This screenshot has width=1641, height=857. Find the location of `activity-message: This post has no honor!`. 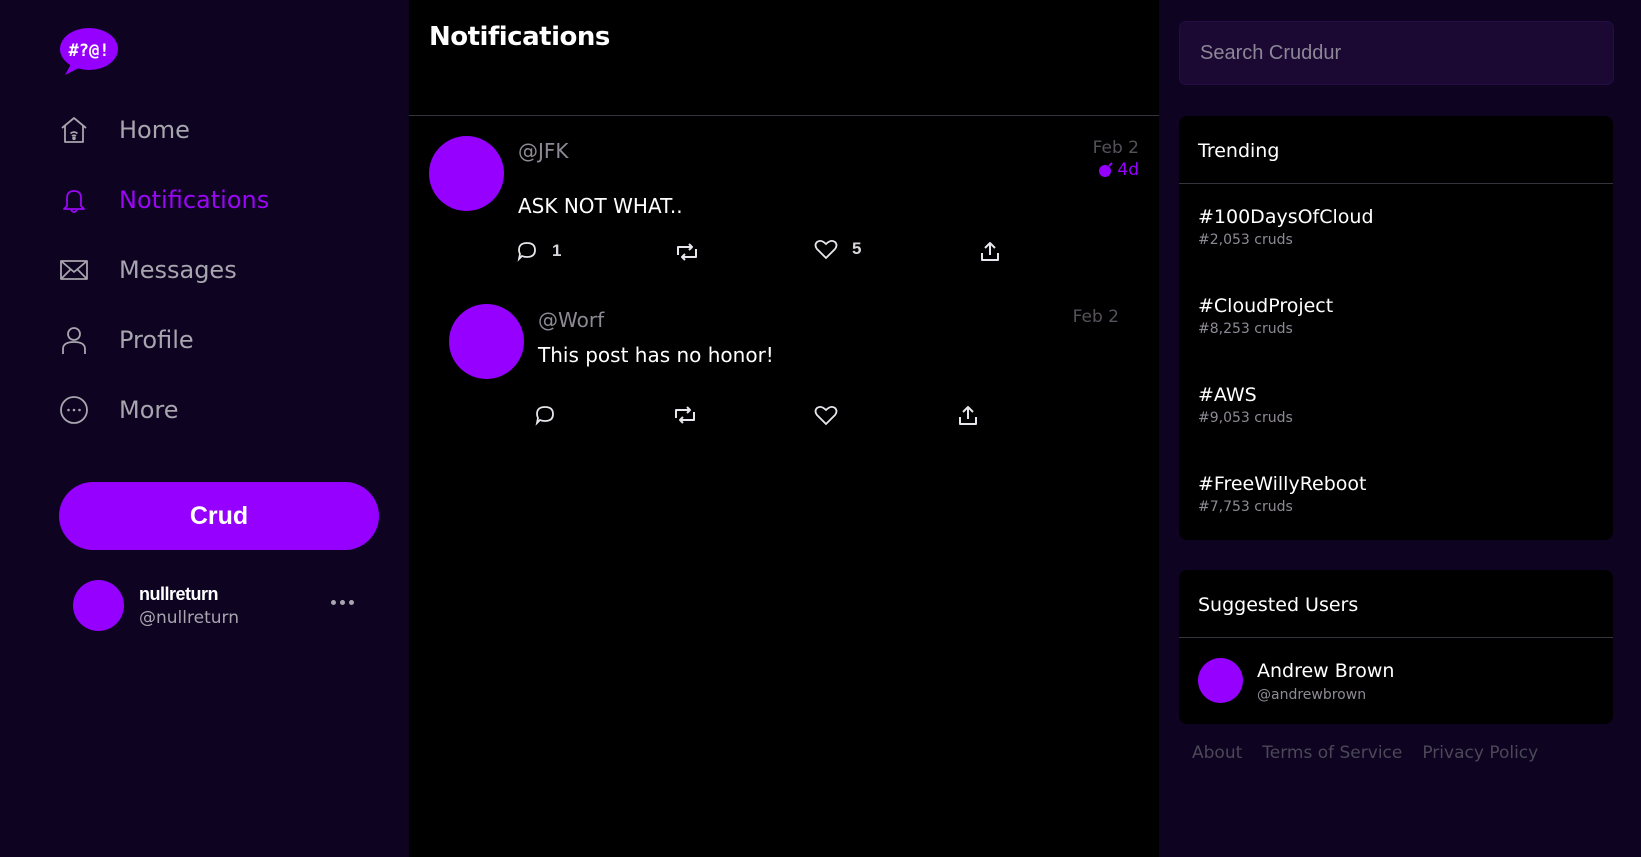

activity-message: This post has no honor! is located at coordinates (656, 355).